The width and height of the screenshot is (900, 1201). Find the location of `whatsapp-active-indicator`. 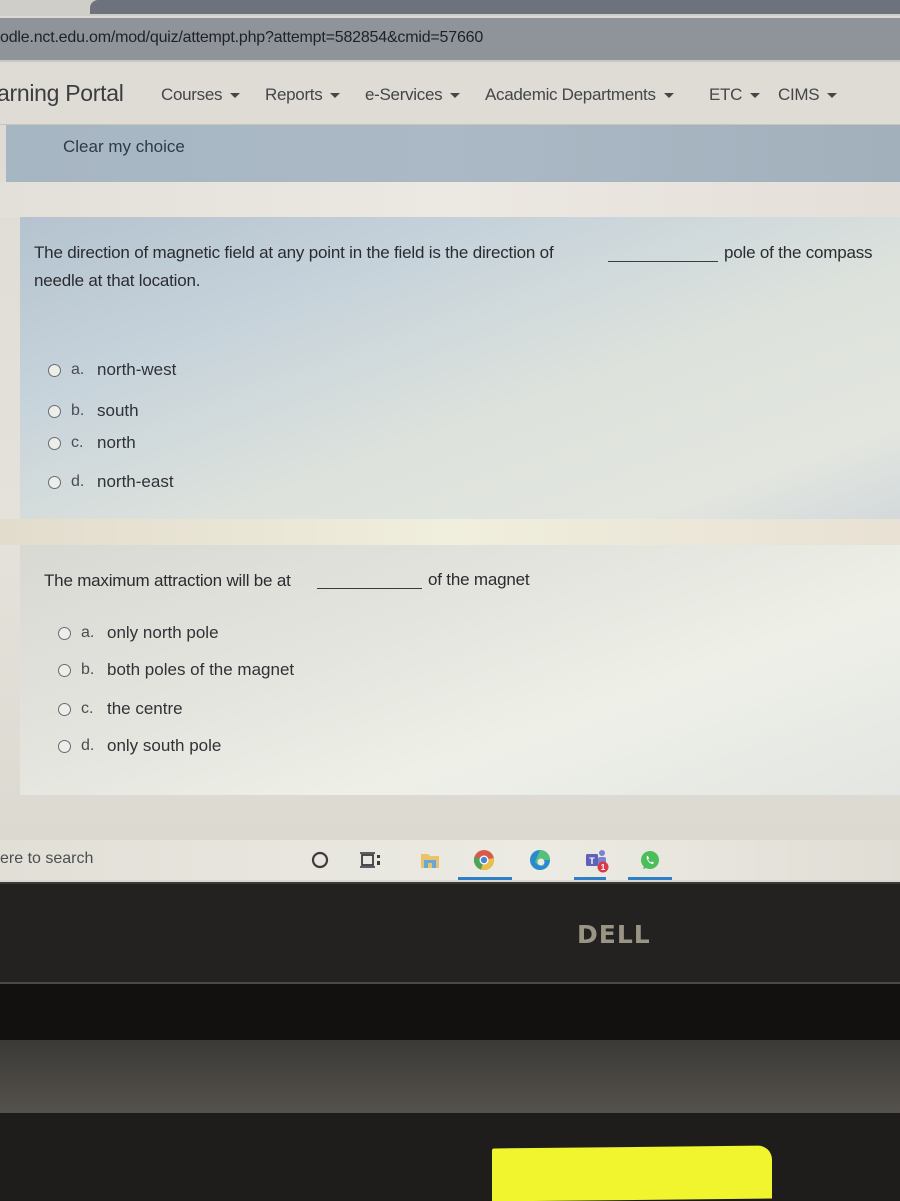

whatsapp-active-indicator is located at coordinates (650, 878).